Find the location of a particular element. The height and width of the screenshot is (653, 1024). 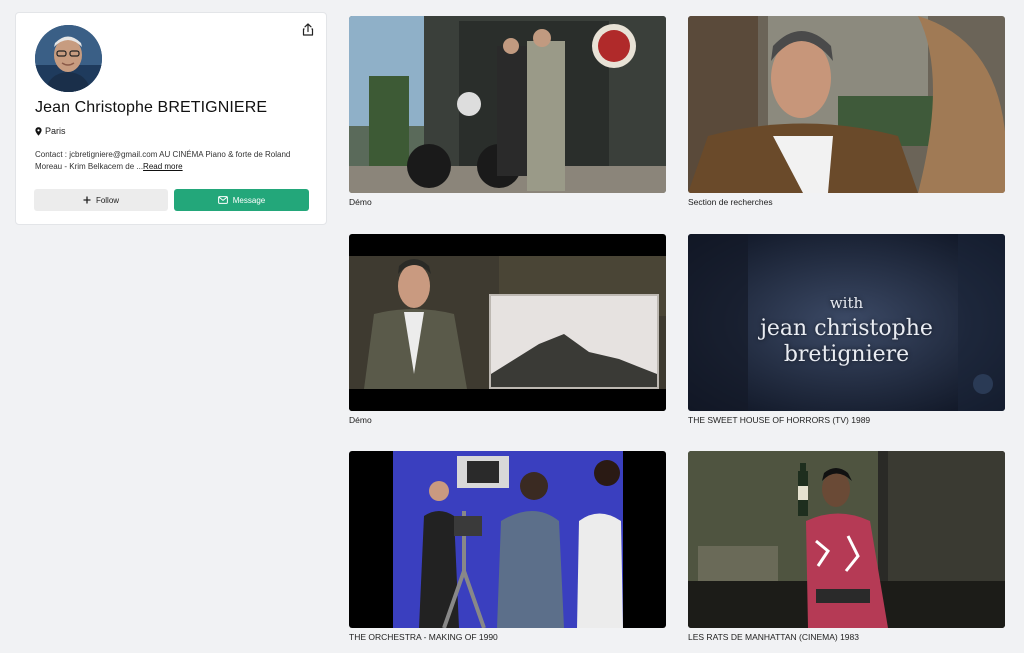

video-thumbnail: with jean christophe bretigniere is located at coordinates (846, 322).